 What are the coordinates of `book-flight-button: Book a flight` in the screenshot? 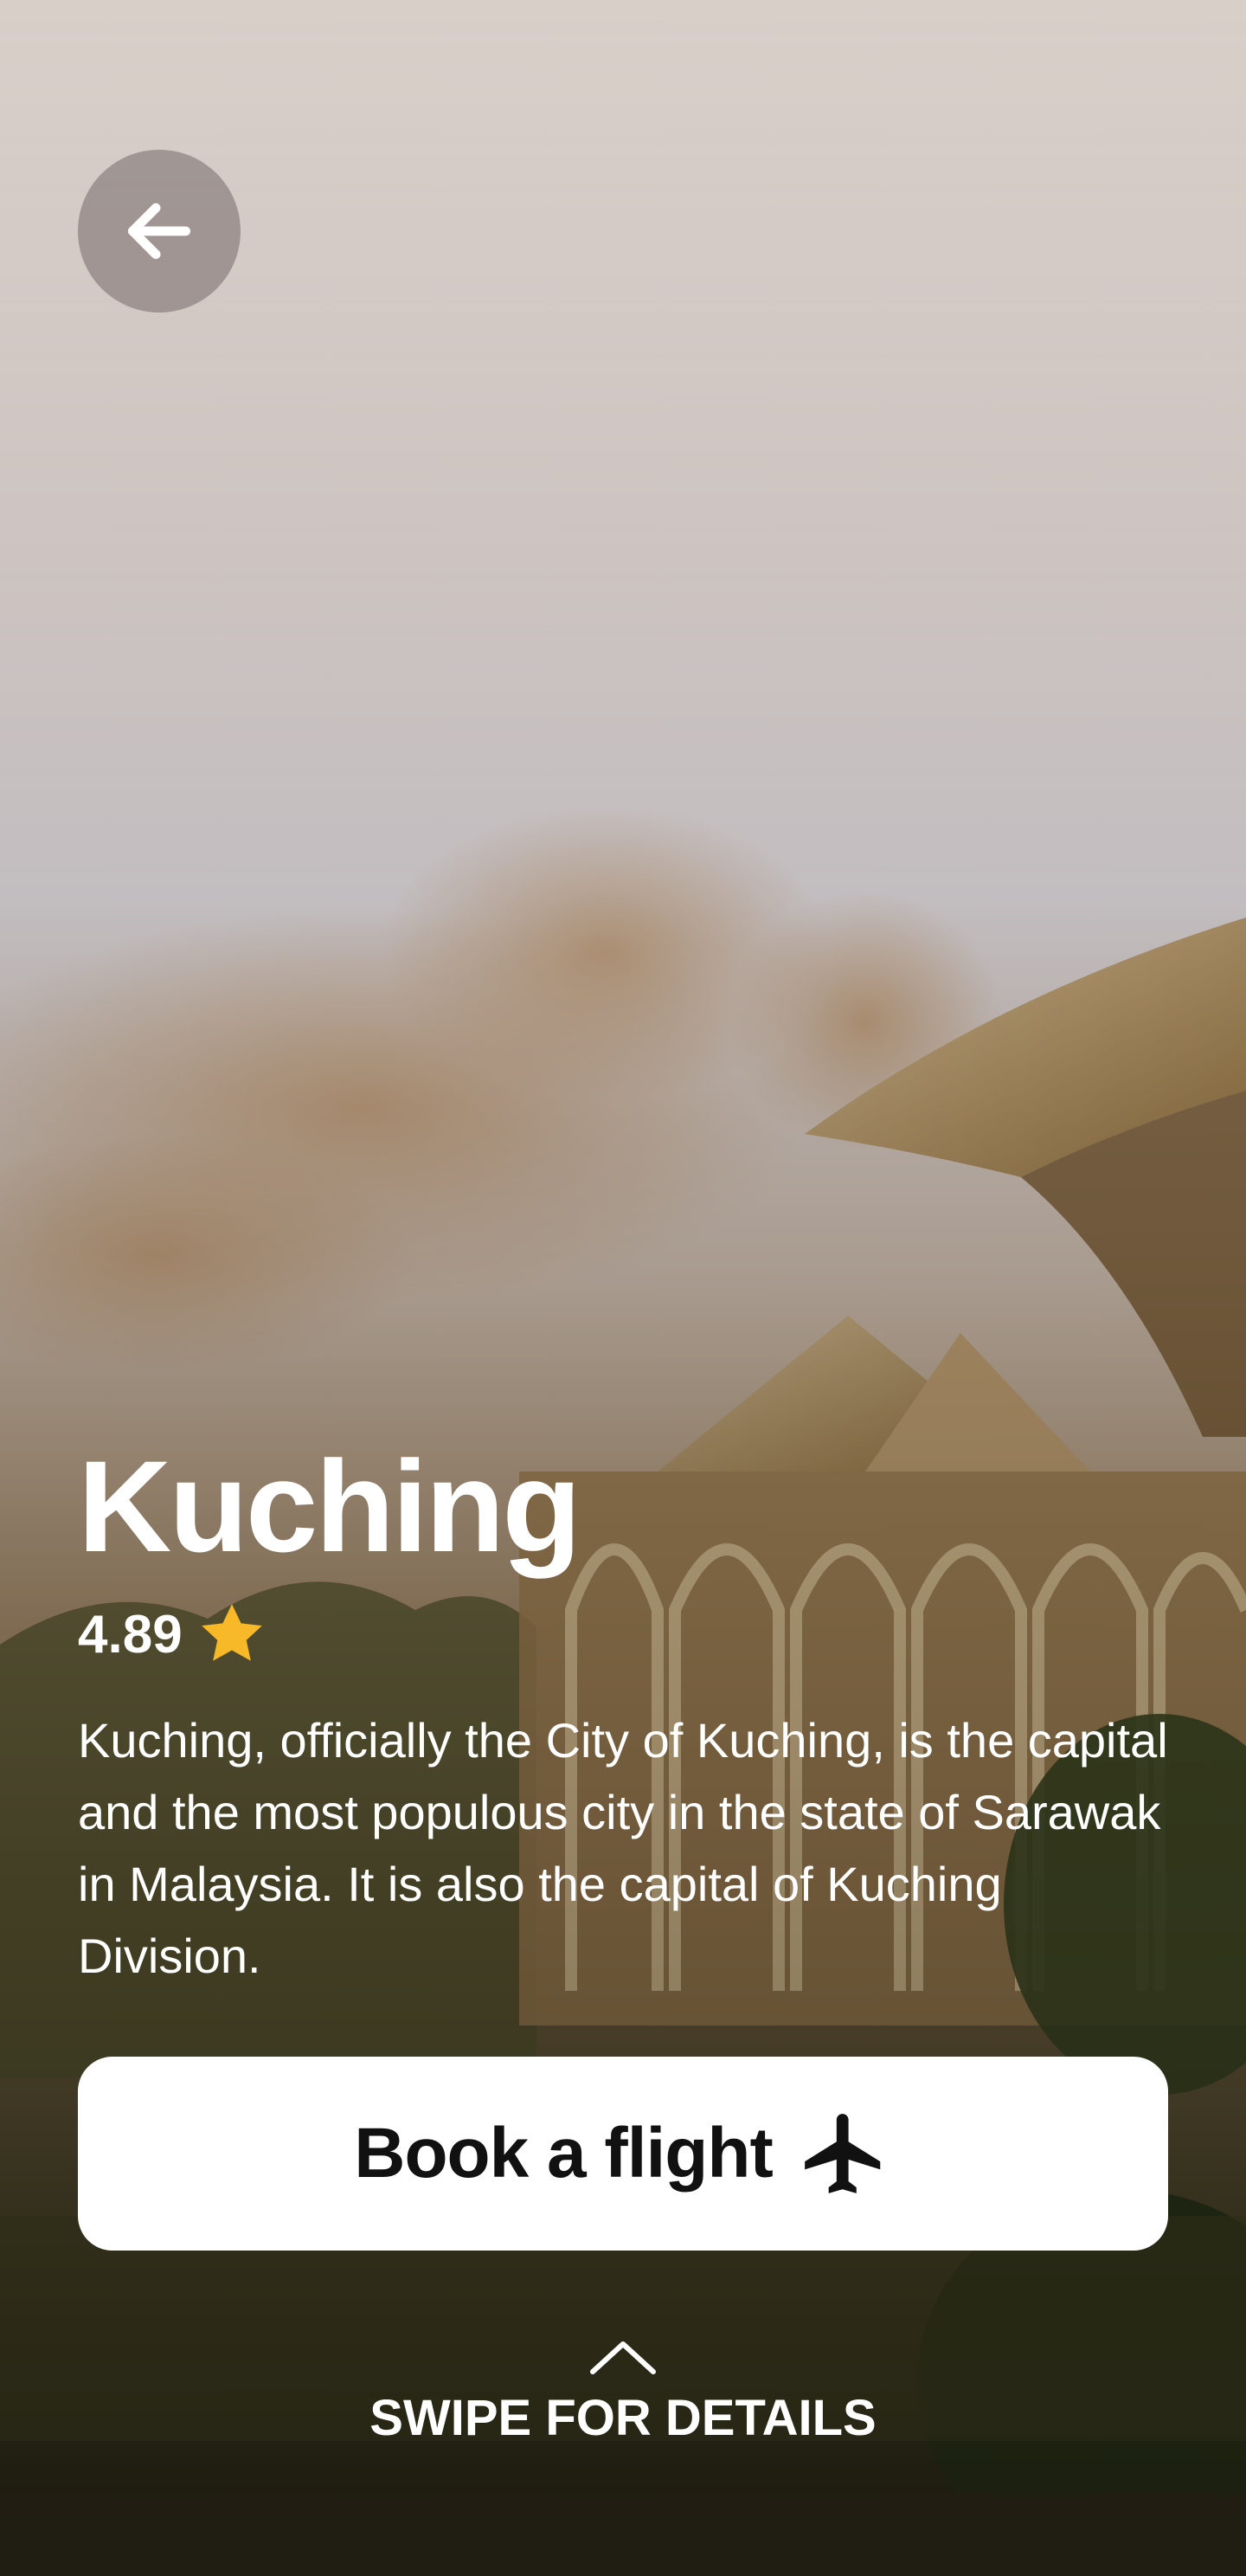 It's located at (623, 2154).